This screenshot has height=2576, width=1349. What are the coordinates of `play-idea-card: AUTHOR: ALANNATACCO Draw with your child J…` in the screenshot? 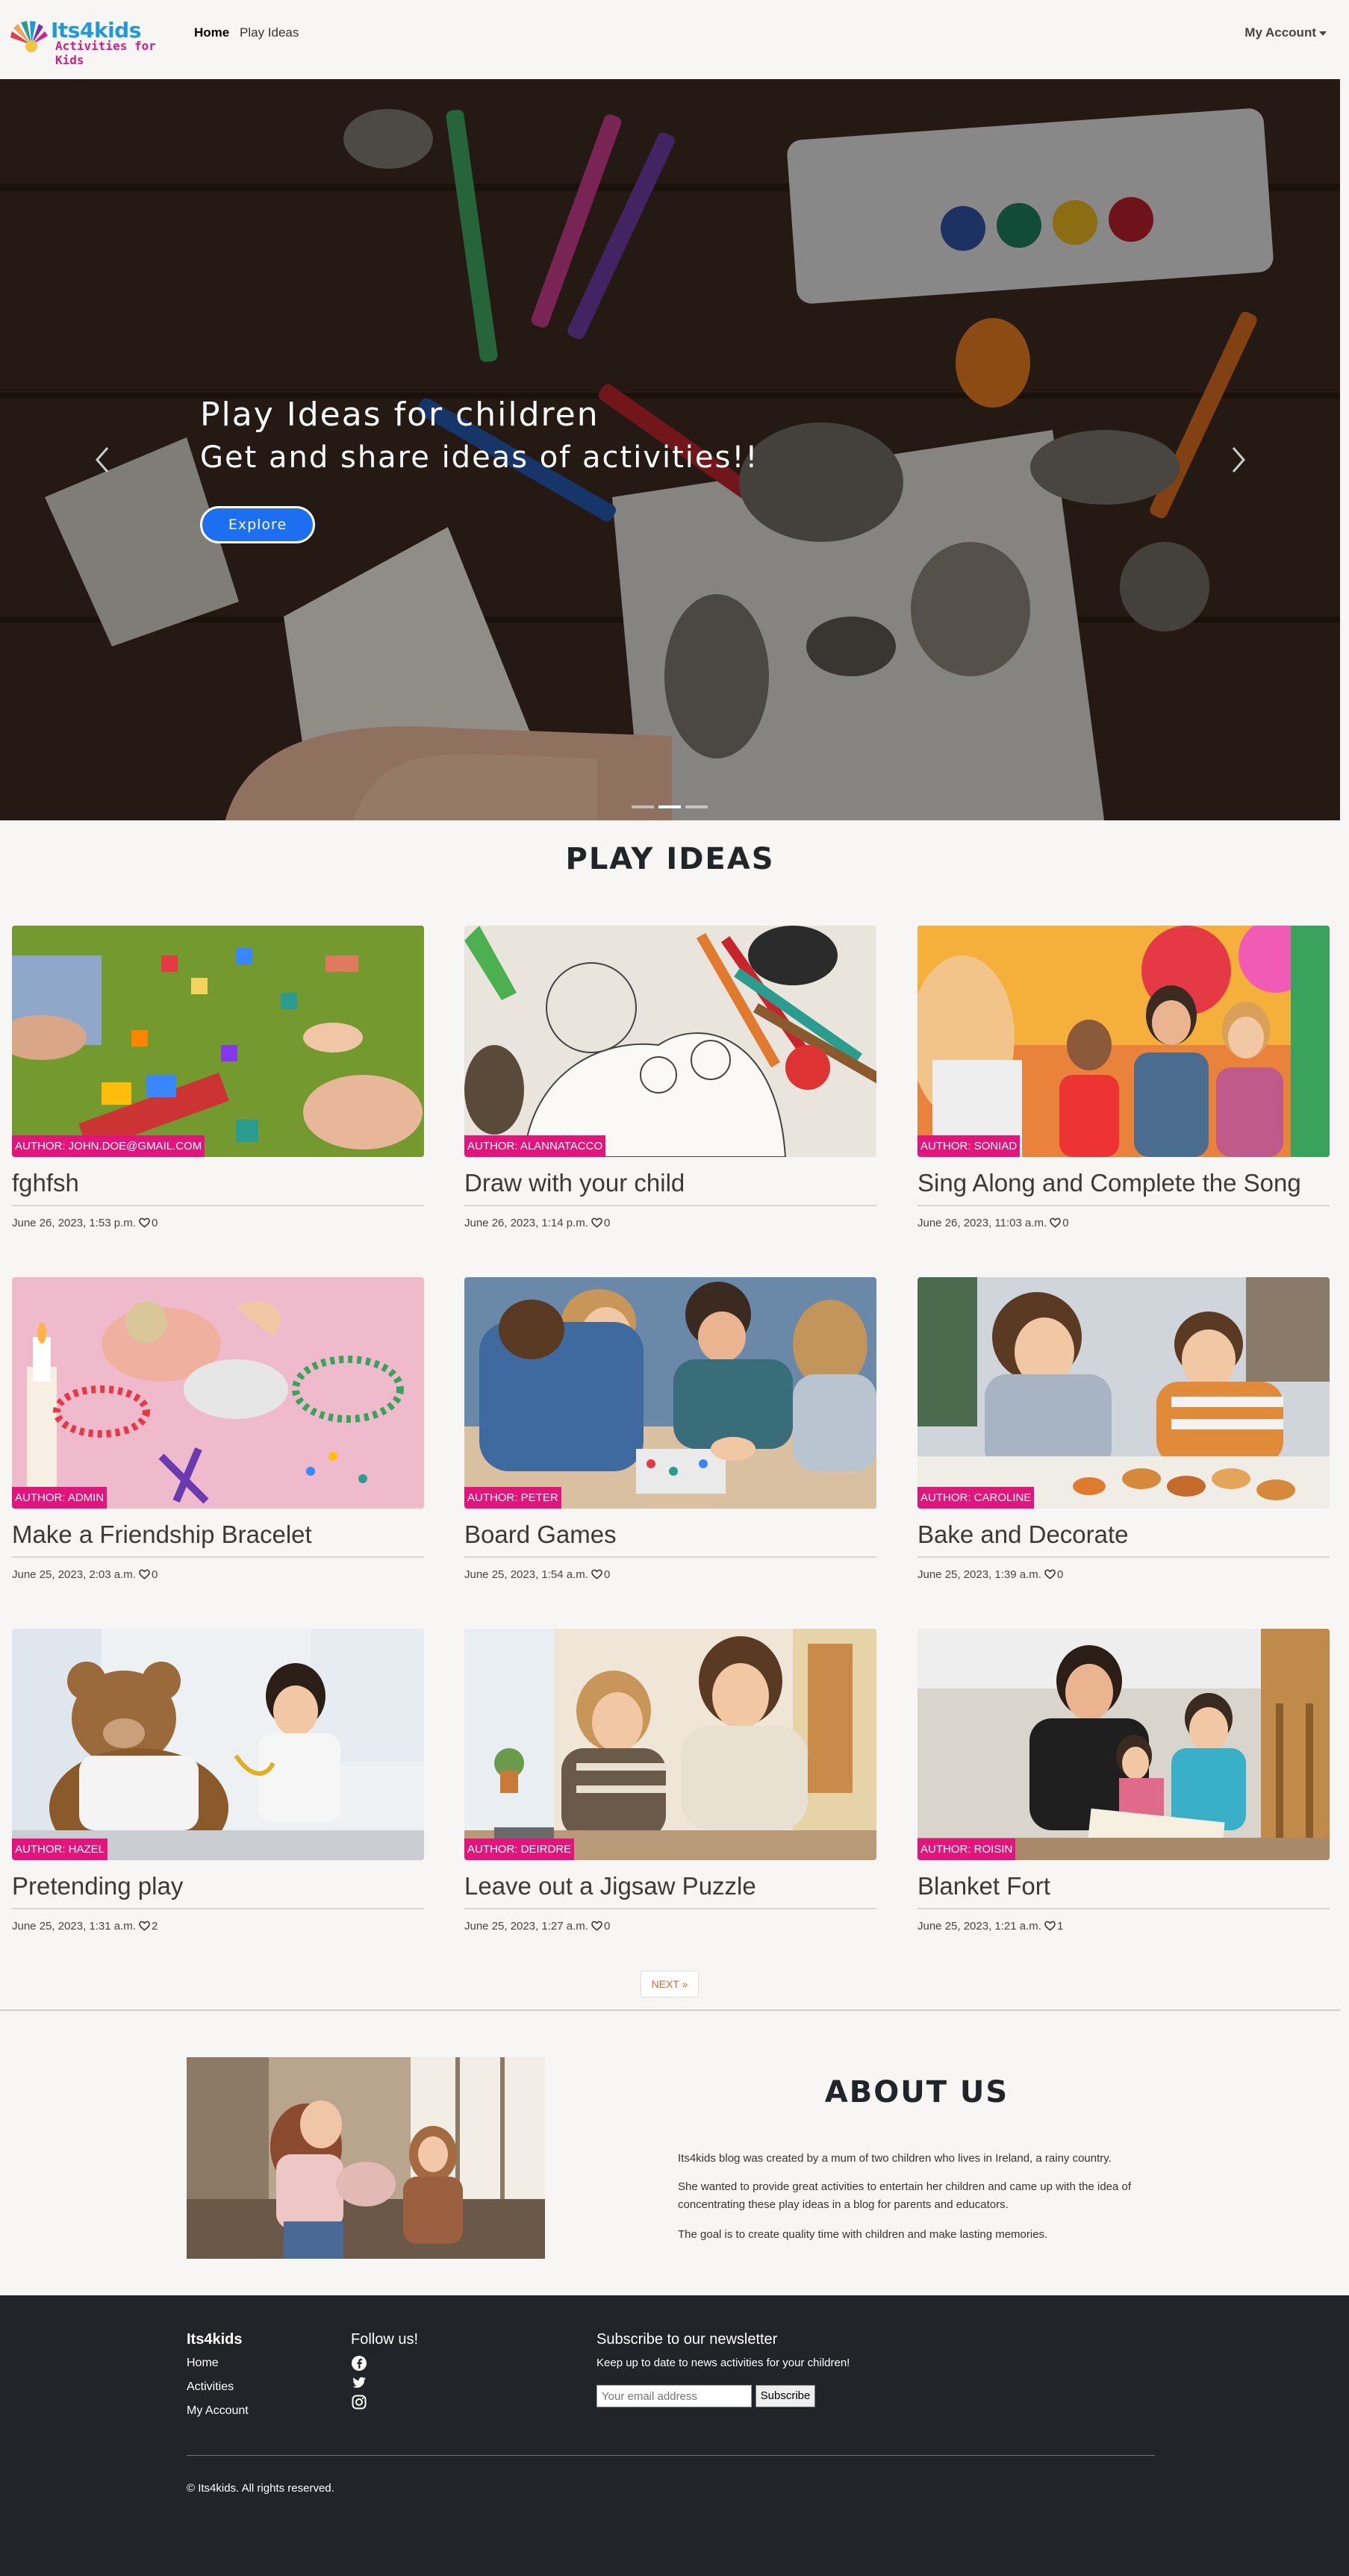 It's located at (670, 1077).